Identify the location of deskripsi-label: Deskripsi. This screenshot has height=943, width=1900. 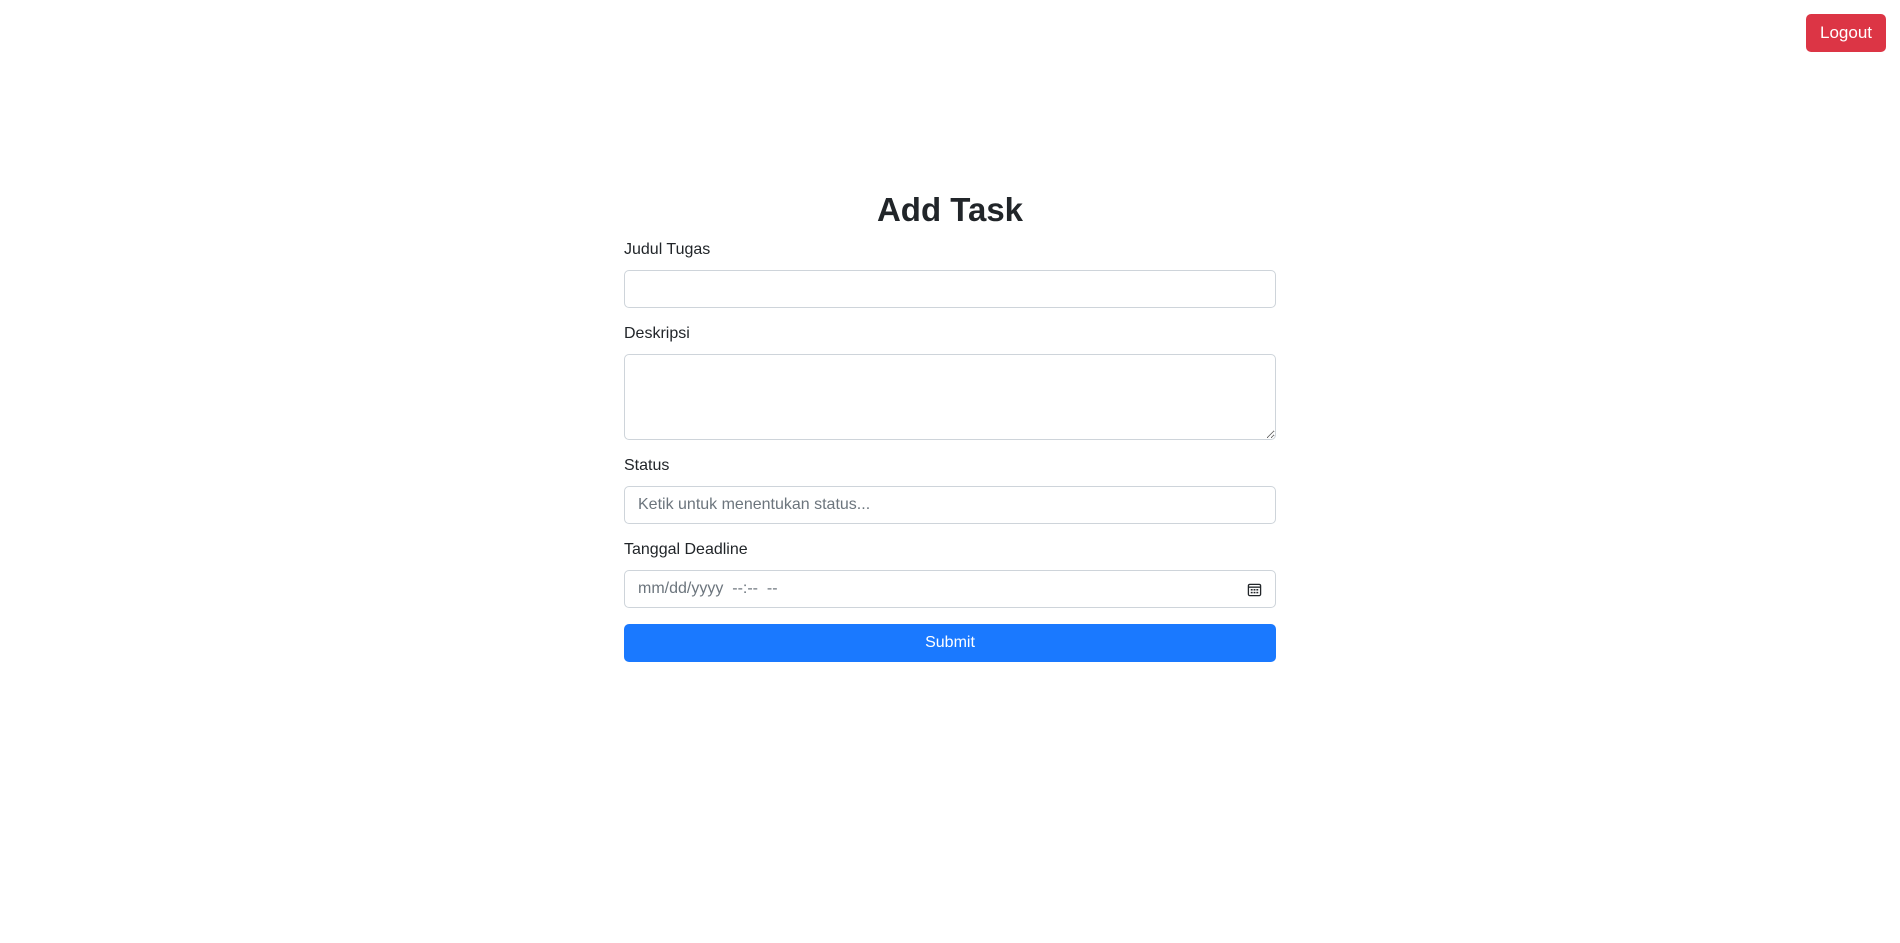
(657, 333).